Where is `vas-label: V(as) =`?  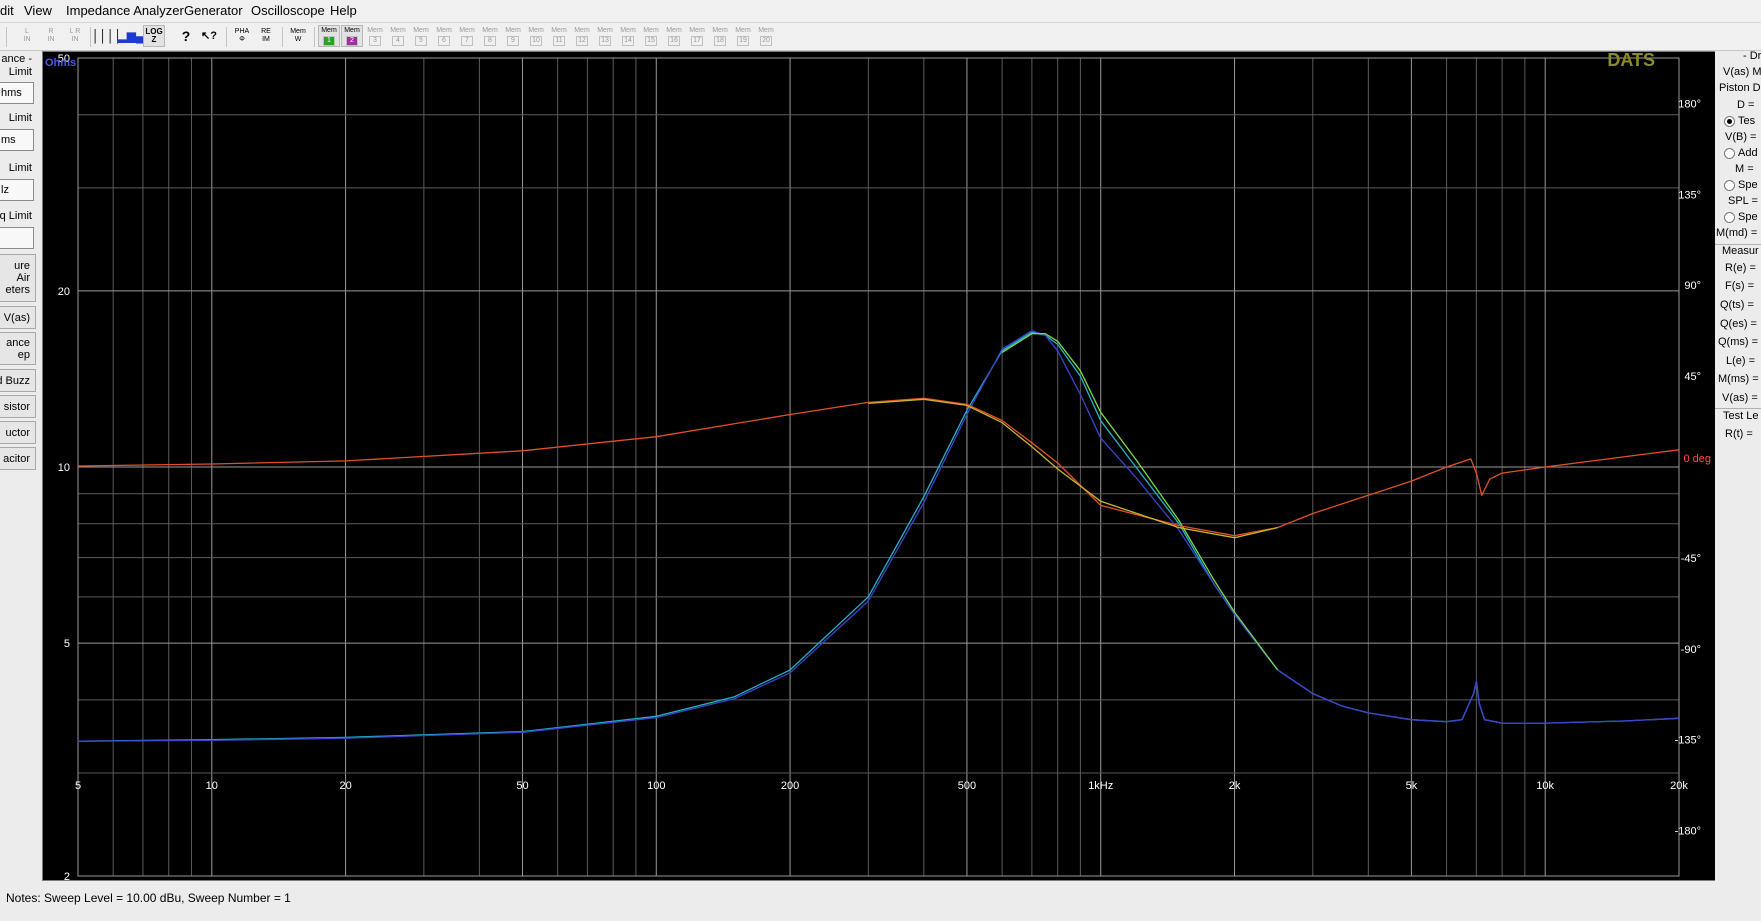
vas-label: V(as) = is located at coordinates (1740, 398).